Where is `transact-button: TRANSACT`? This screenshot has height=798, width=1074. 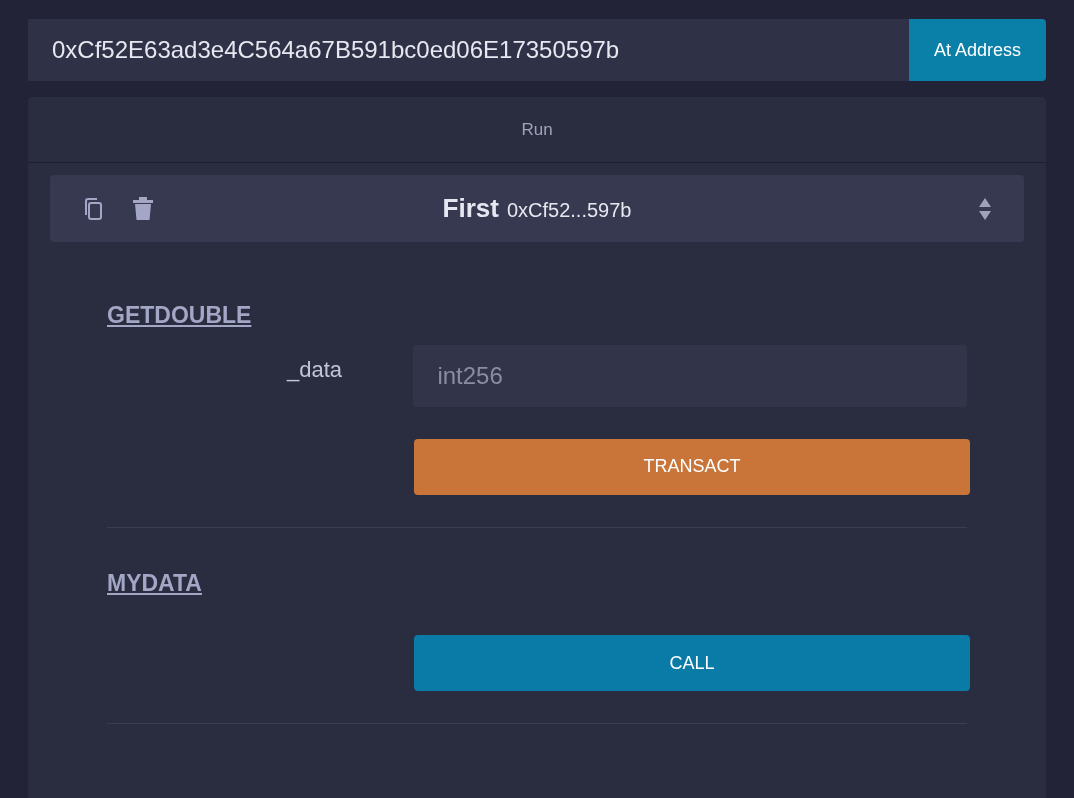 transact-button: TRANSACT is located at coordinates (692, 466).